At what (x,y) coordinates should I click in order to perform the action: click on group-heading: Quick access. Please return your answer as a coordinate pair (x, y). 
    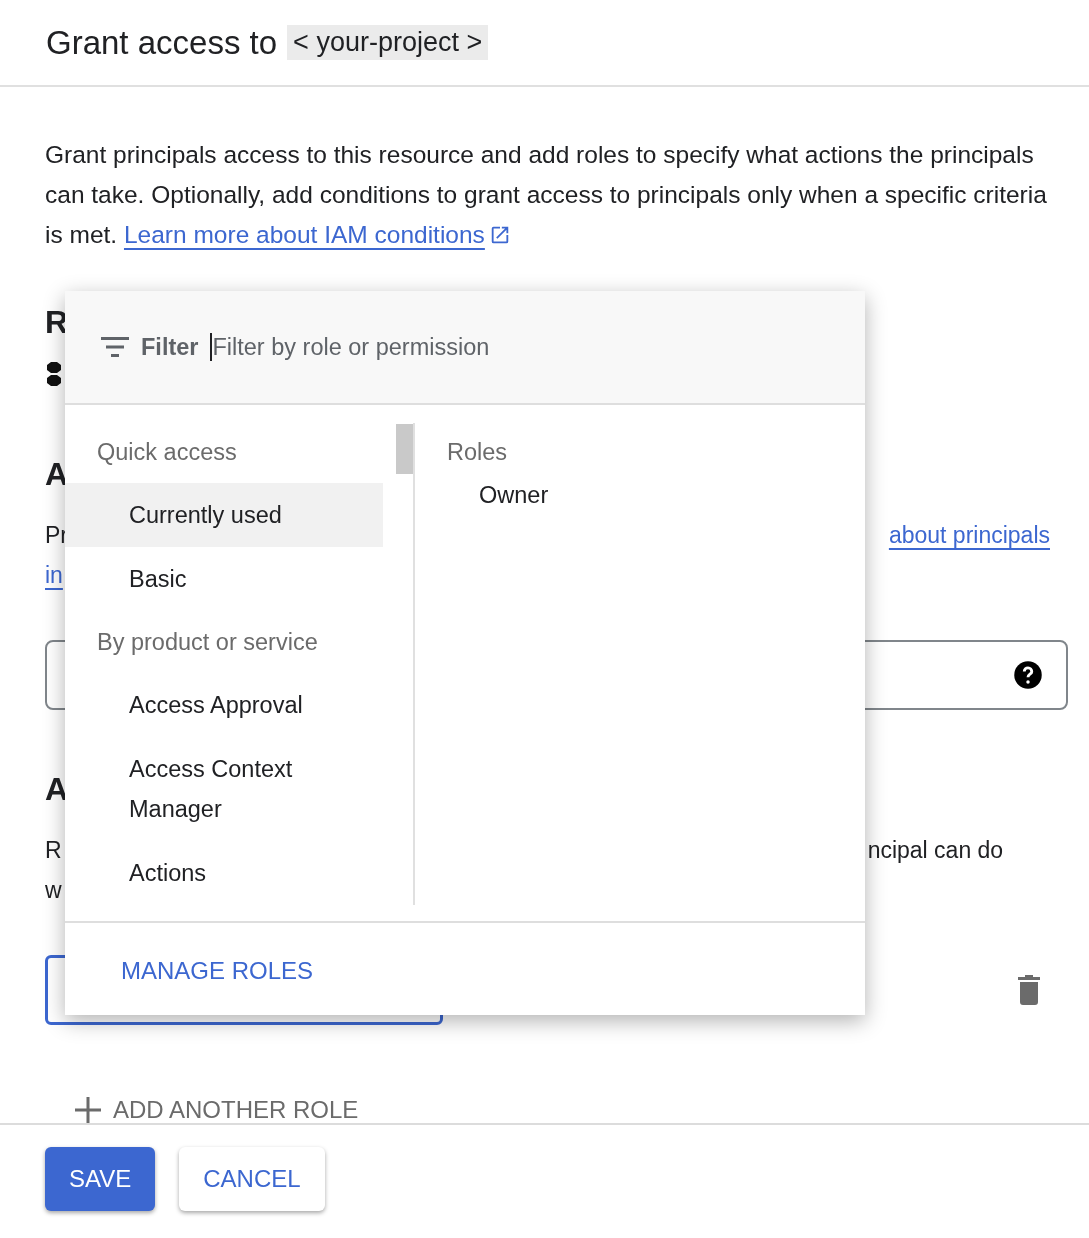
    Looking at the image, I should click on (167, 452).